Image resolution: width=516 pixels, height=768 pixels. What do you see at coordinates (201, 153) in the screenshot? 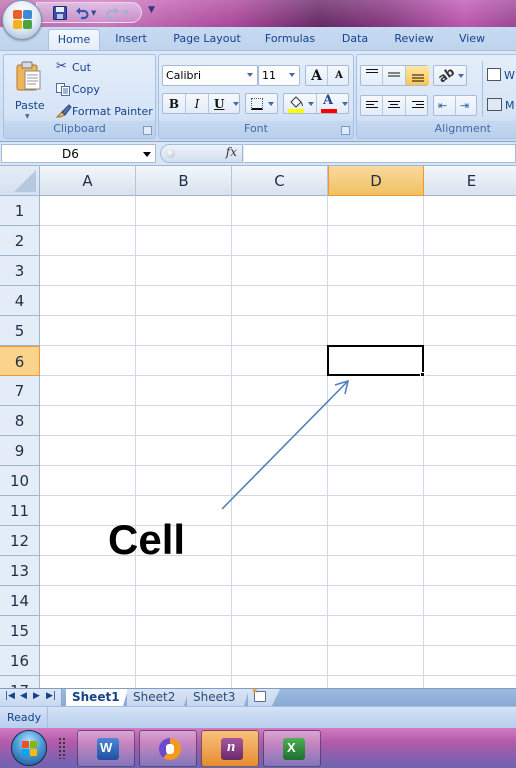
I see `formula-bar-controls: fx` at bounding box center [201, 153].